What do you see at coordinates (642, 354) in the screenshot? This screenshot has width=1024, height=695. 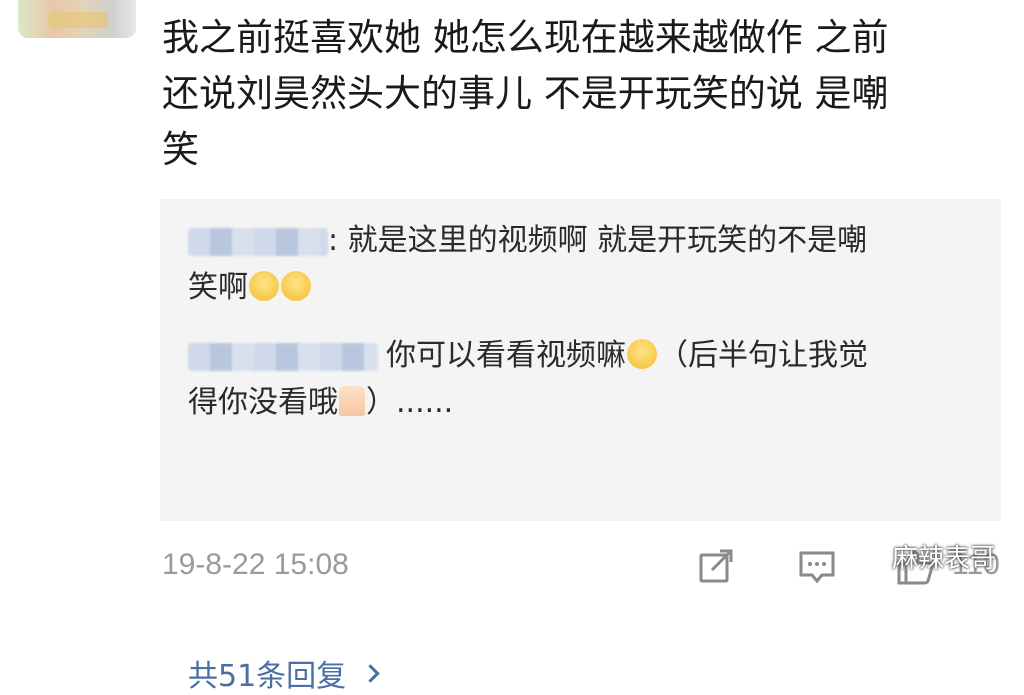 I see `scared-emoji-icon` at bounding box center [642, 354].